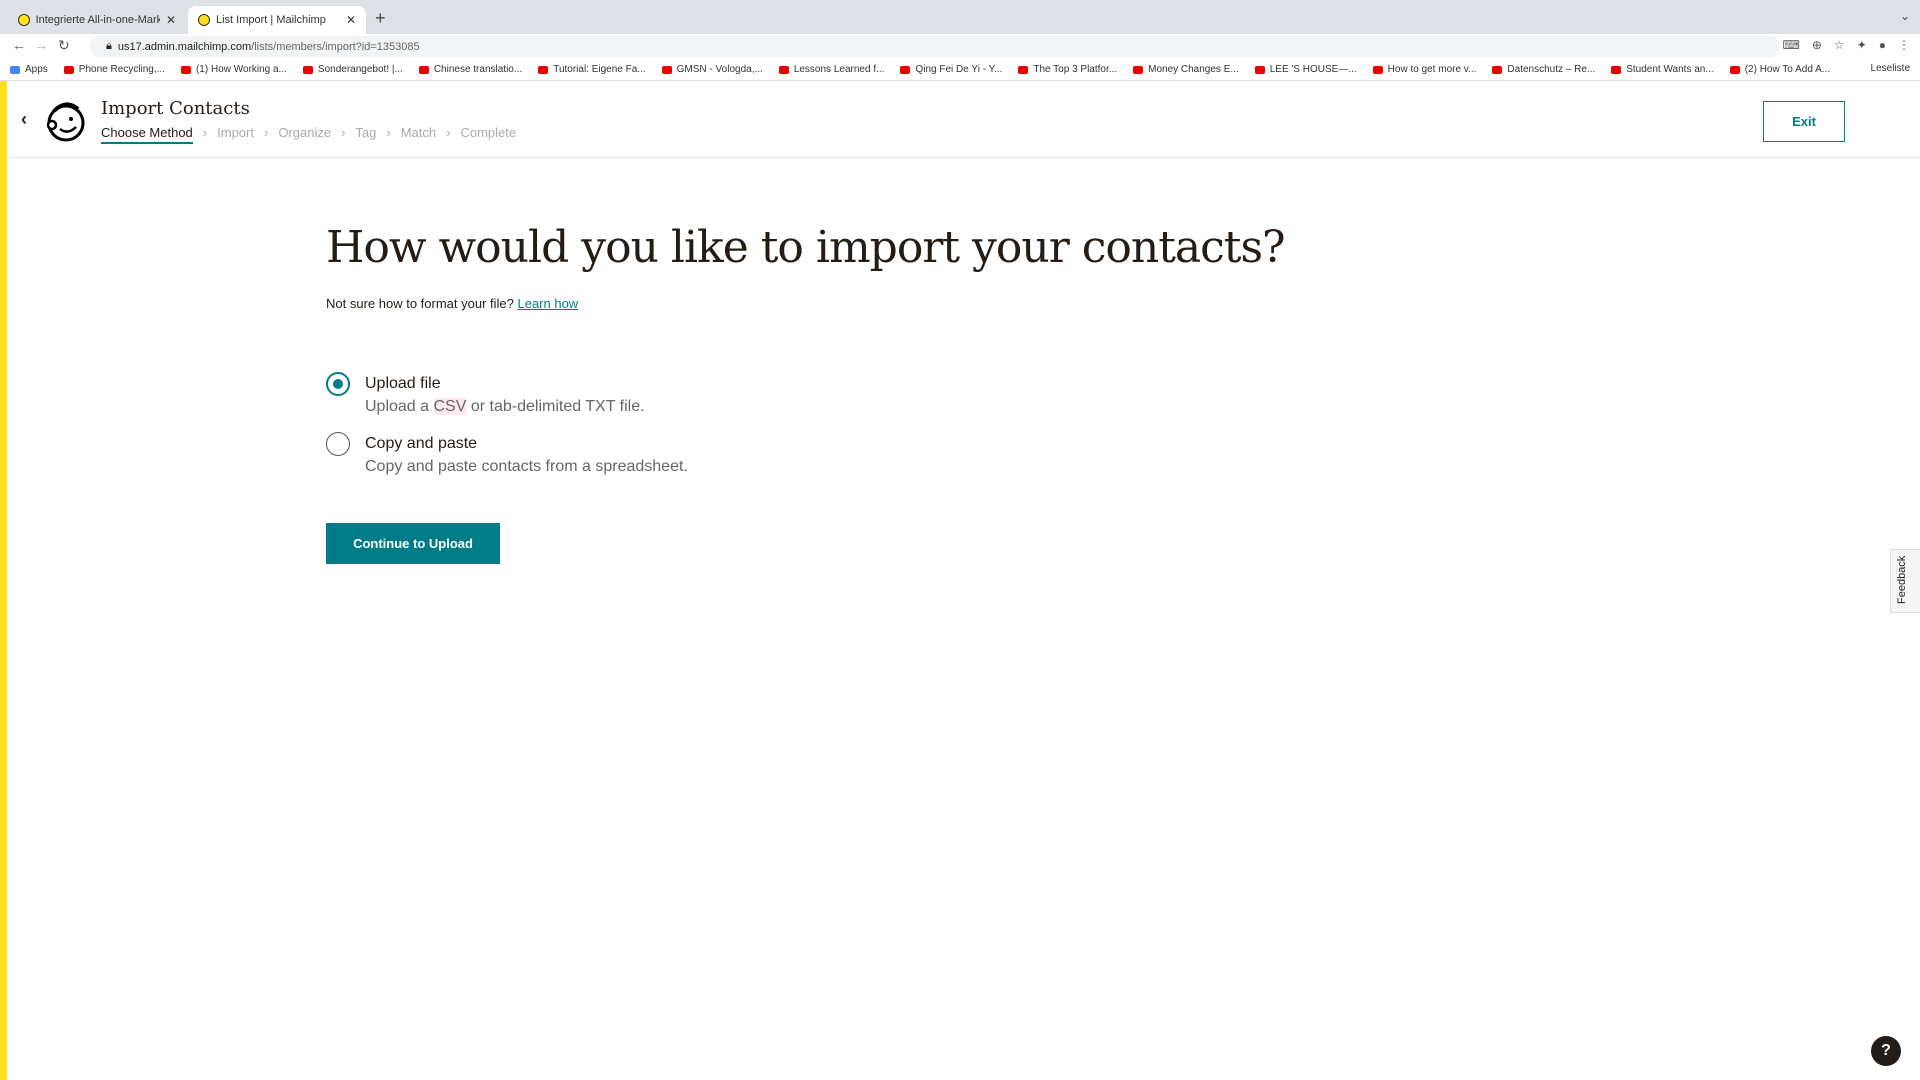 Image resolution: width=1920 pixels, height=1080 pixels. What do you see at coordinates (235, 132) in the screenshot?
I see `breadcrumb-step: Import` at bounding box center [235, 132].